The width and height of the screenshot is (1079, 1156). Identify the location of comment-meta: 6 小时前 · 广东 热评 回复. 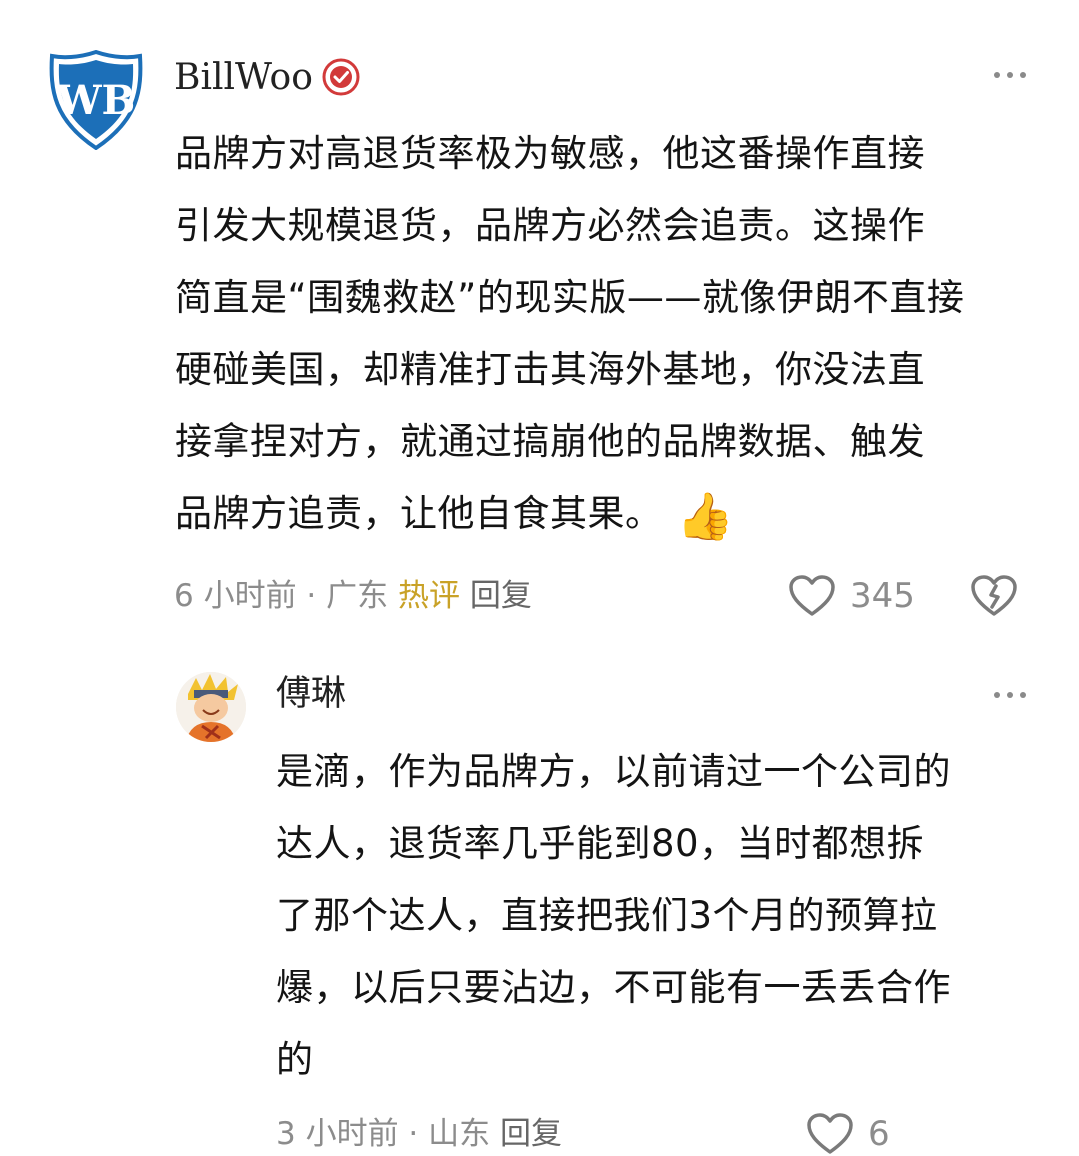
(353, 596).